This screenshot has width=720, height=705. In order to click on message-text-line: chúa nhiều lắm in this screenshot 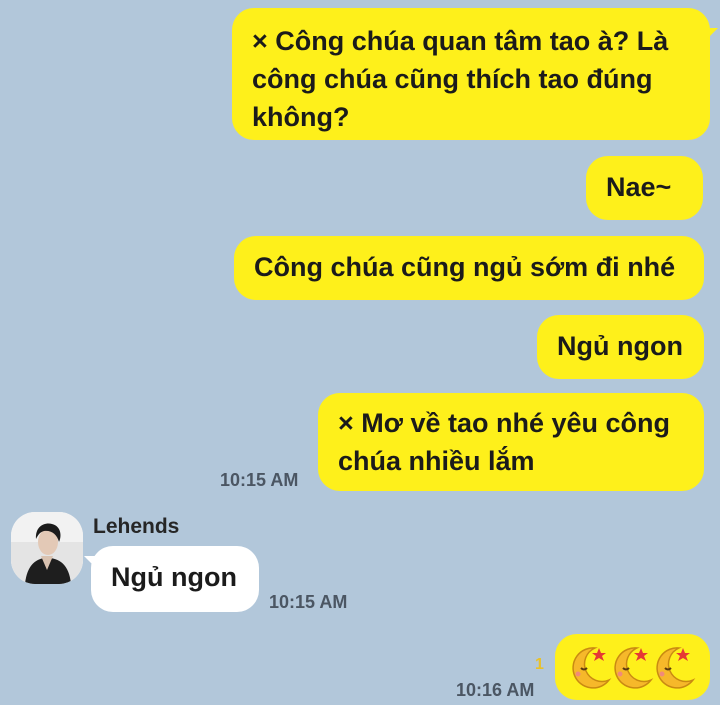, I will do `click(436, 461)`.